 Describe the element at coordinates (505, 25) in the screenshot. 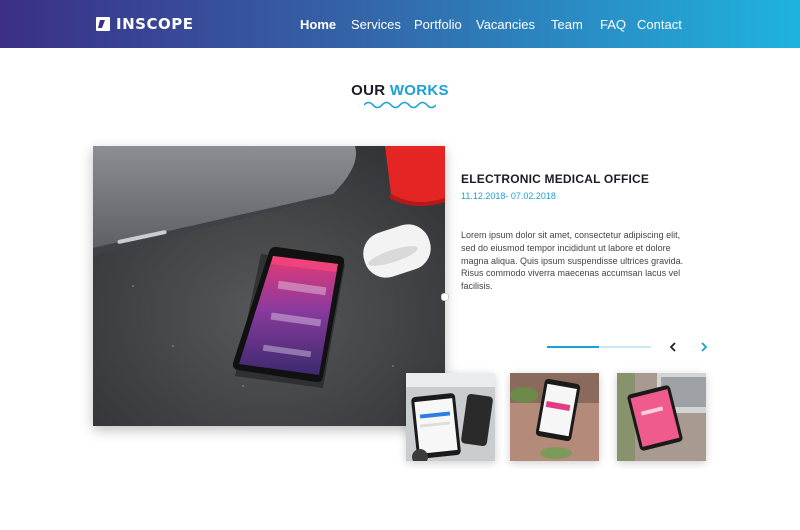

I see `nav-vacancies: Vacancies` at that location.